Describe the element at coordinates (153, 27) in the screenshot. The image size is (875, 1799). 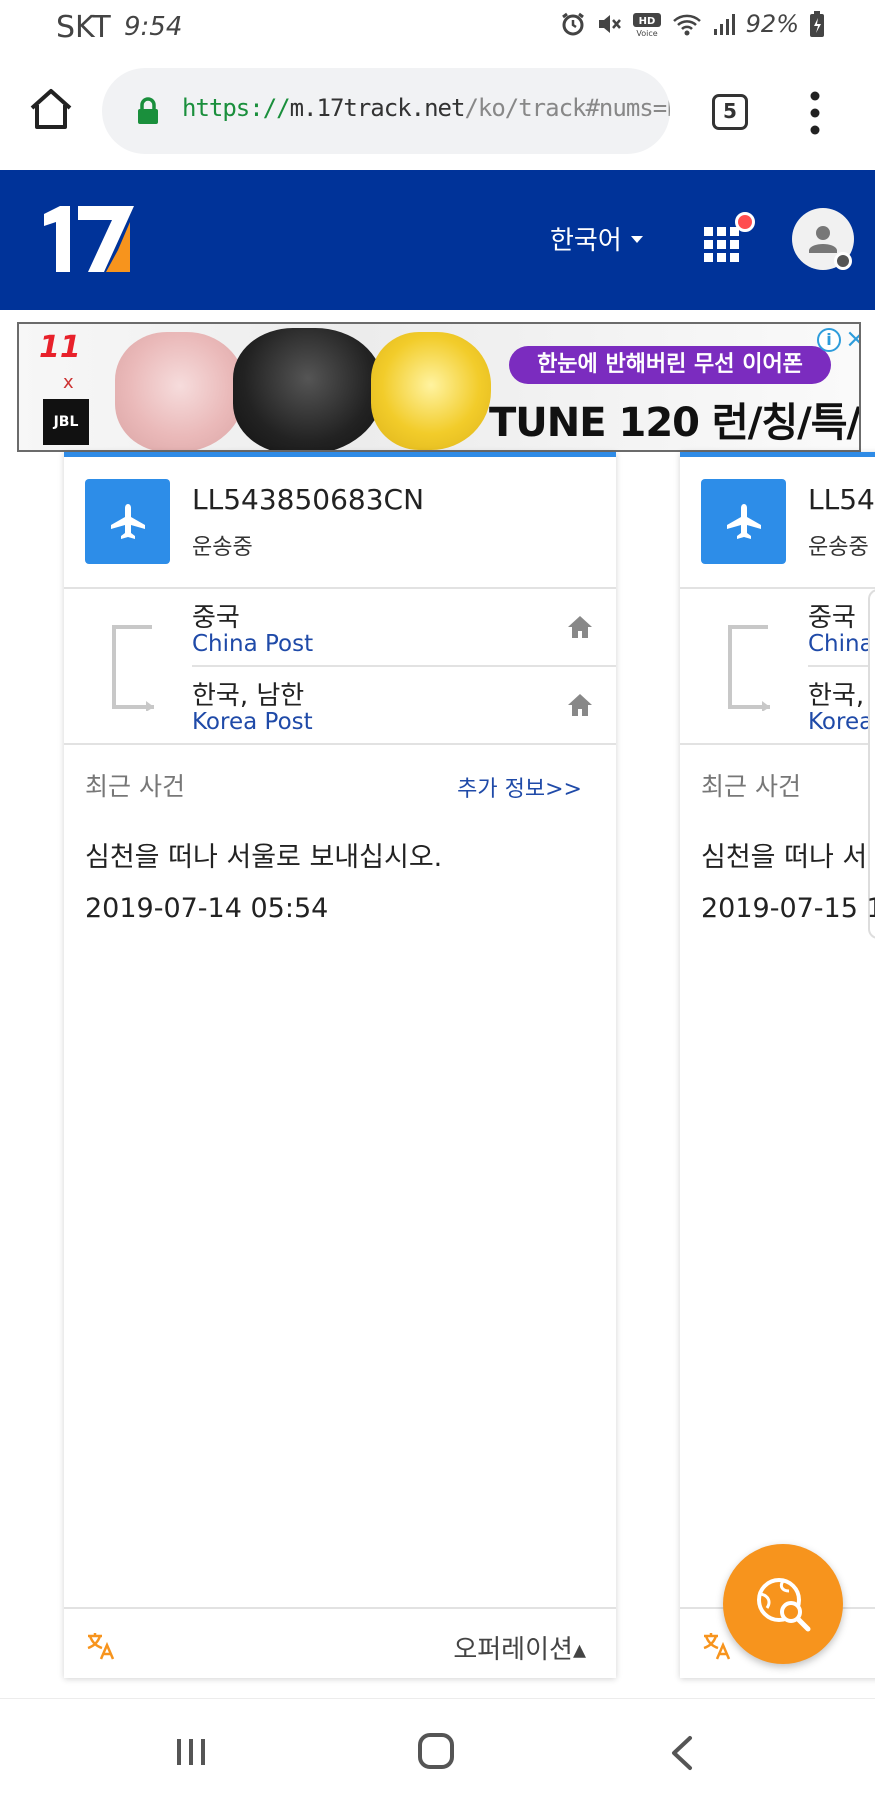
I see `clock: 9:54` at that location.